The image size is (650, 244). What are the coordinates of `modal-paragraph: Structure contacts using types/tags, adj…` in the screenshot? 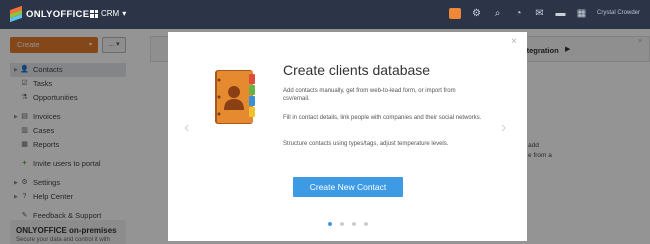 It's located at (366, 144).